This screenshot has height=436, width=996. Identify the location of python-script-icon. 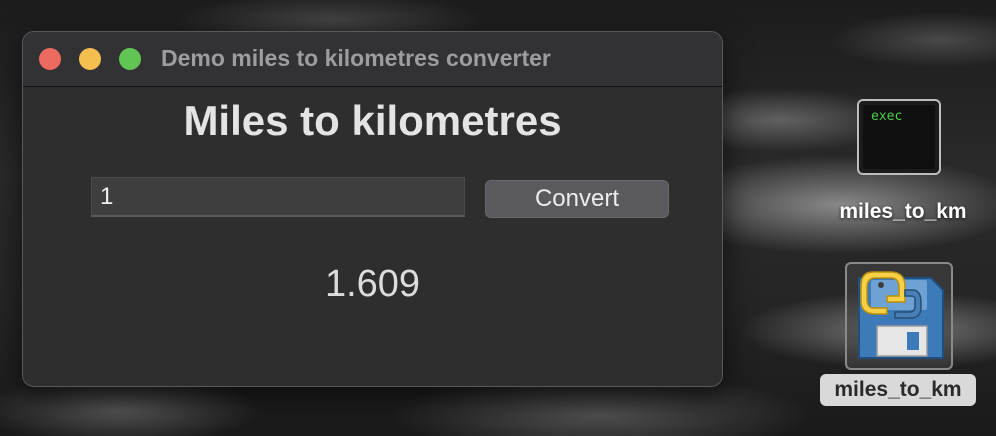
(899, 316).